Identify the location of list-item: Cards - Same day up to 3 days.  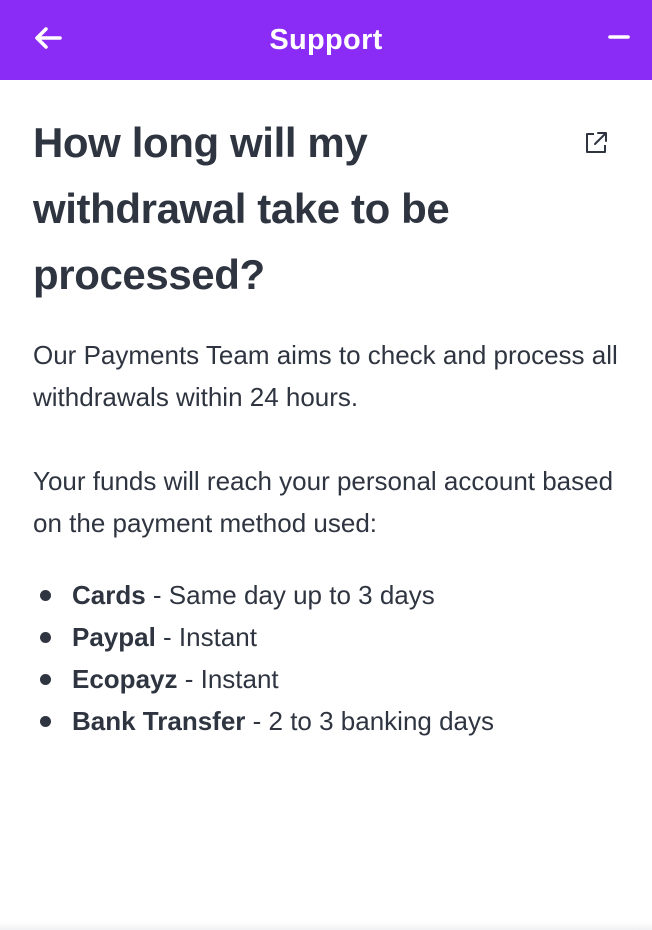
(328, 595).